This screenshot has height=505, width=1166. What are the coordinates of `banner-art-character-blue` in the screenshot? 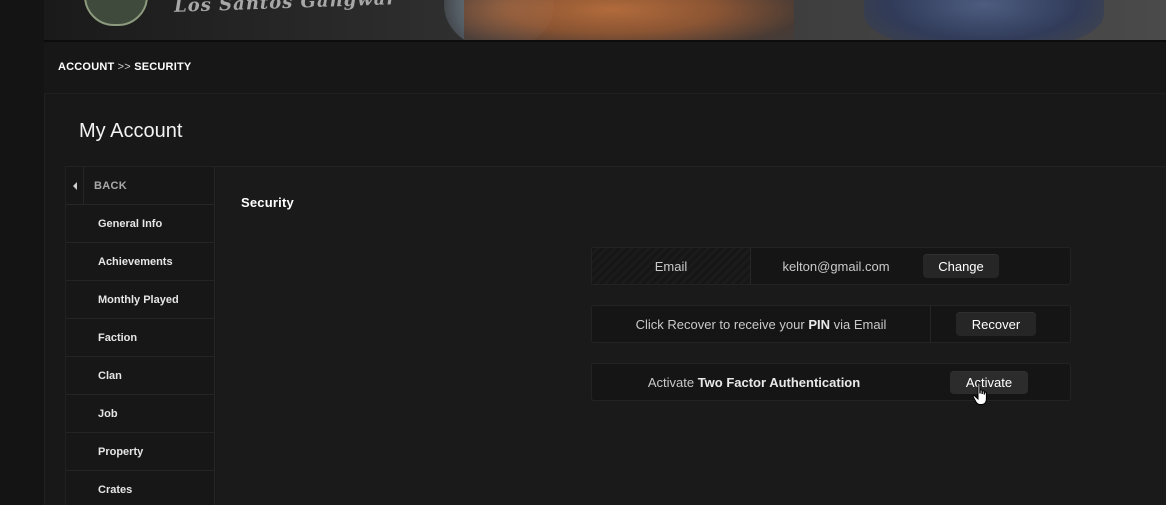 It's located at (984, 21).